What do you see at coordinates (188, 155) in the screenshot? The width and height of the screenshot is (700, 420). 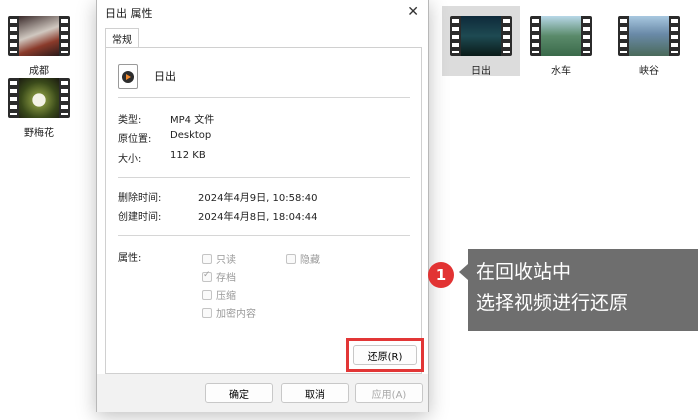 I see `size-value: 112 KB` at bounding box center [188, 155].